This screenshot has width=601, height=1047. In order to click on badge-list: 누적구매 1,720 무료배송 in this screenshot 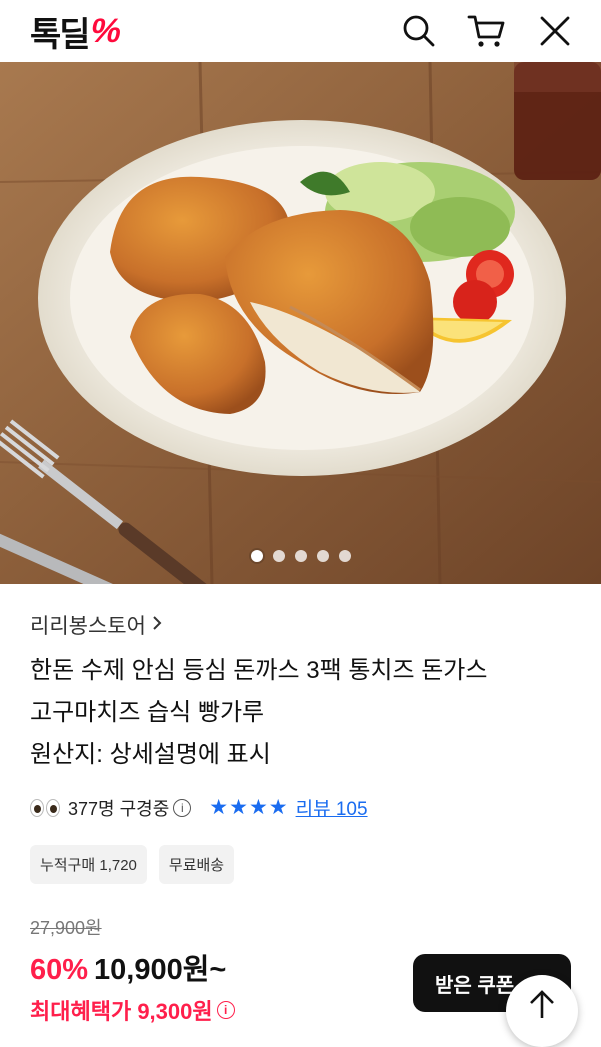, I will do `click(305, 864)`.